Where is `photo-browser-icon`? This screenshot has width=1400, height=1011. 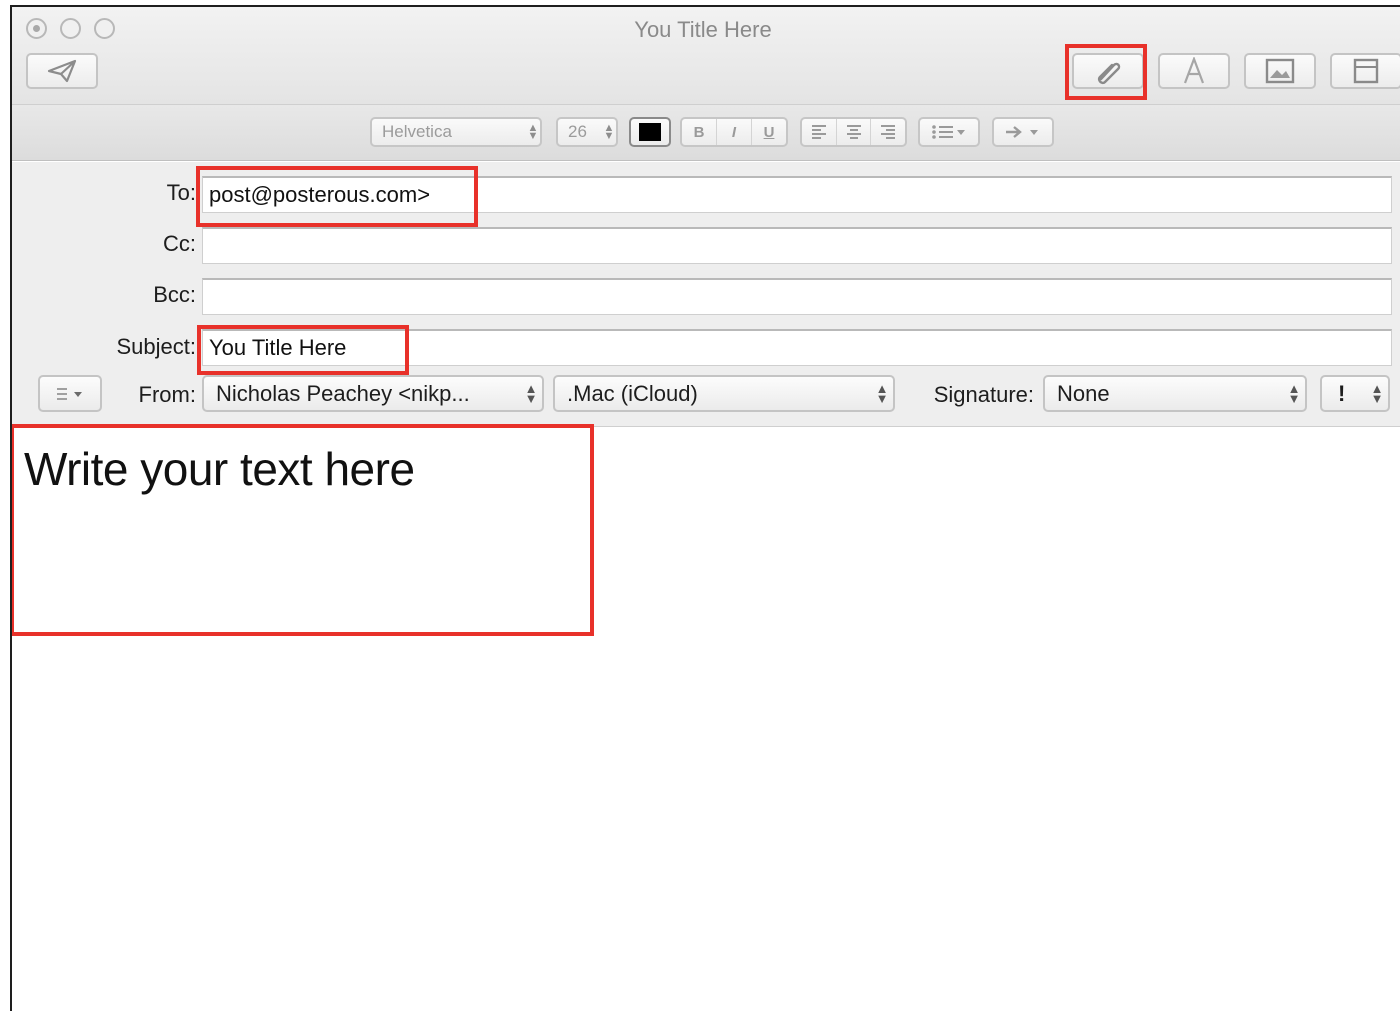 photo-browser-icon is located at coordinates (1280, 71).